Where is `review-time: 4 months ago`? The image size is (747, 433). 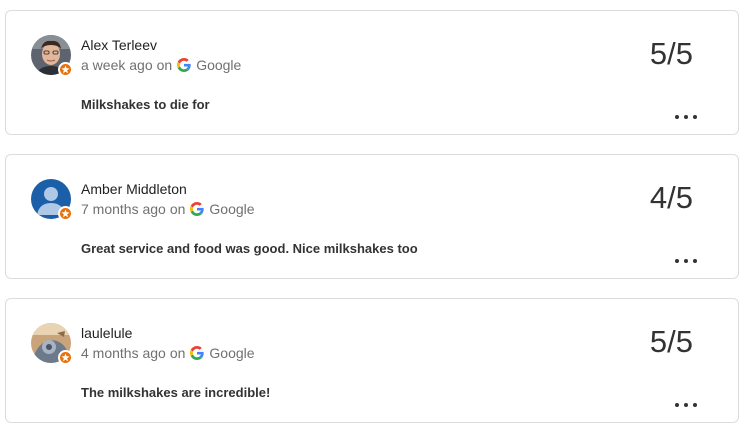
review-time: 4 months ago is located at coordinates (123, 353).